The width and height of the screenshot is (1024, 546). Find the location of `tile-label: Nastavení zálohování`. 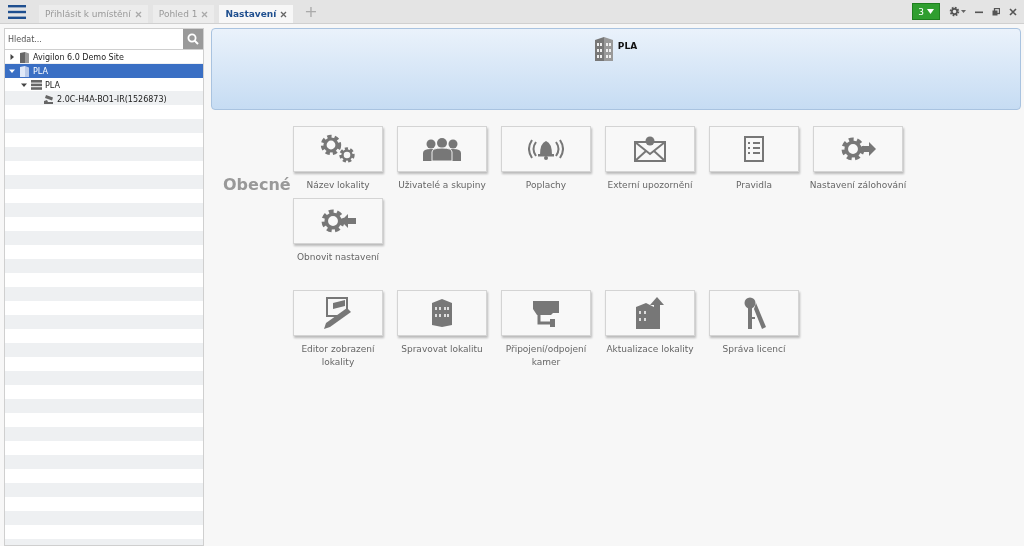

tile-label: Nastavení zálohování is located at coordinates (858, 185).